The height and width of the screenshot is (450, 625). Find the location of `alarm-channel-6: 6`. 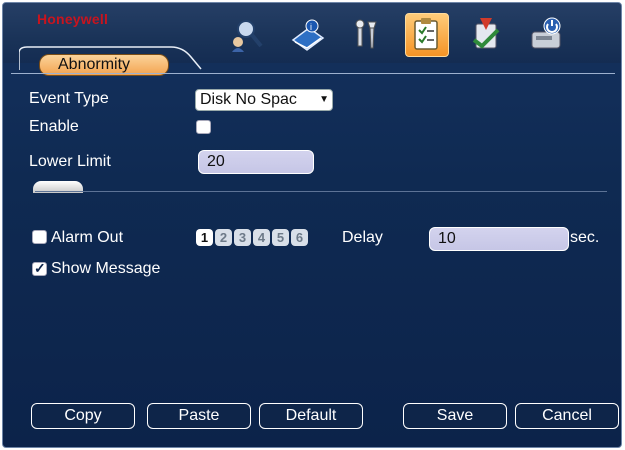

alarm-channel-6: 6 is located at coordinates (299, 237).